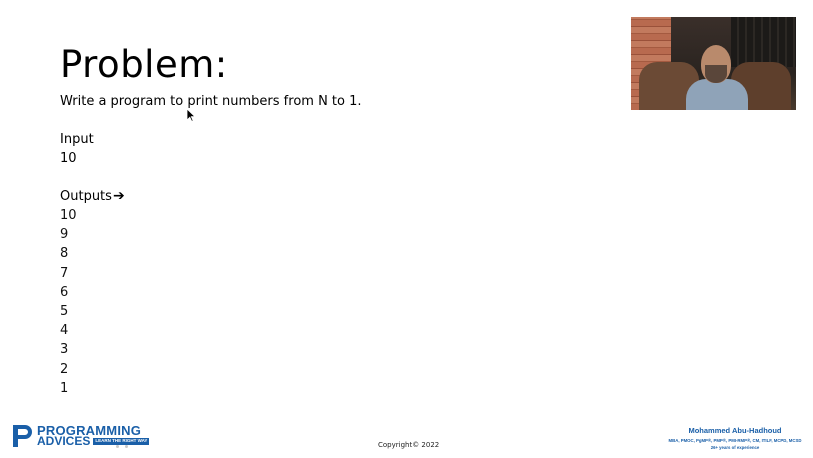 The image size is (813, 458). I want to click on logo-tagline: LEARN THE RIGHT WAY, so click(121, 441).